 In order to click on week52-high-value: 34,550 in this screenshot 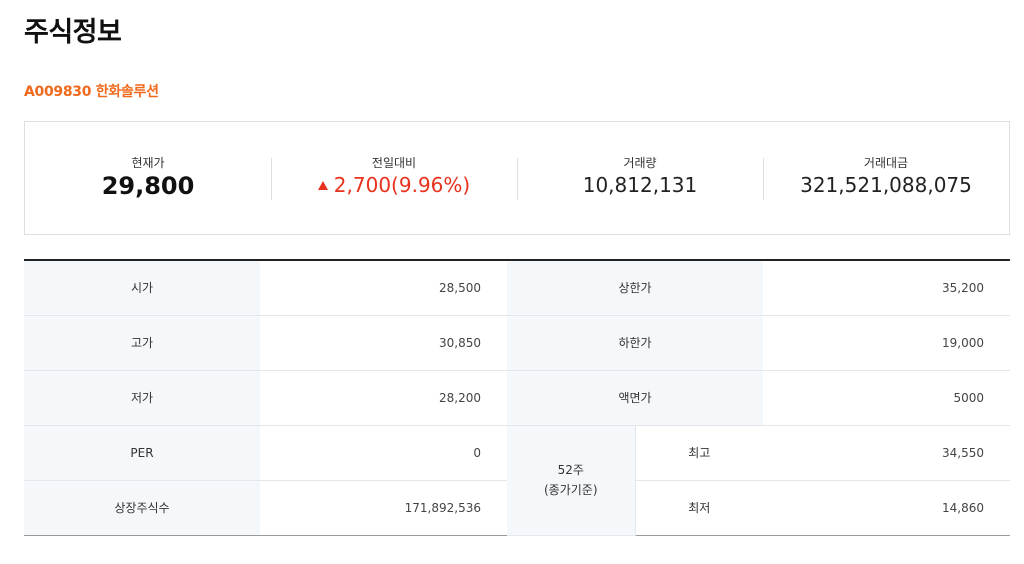, I will do `click(886, 453)`.